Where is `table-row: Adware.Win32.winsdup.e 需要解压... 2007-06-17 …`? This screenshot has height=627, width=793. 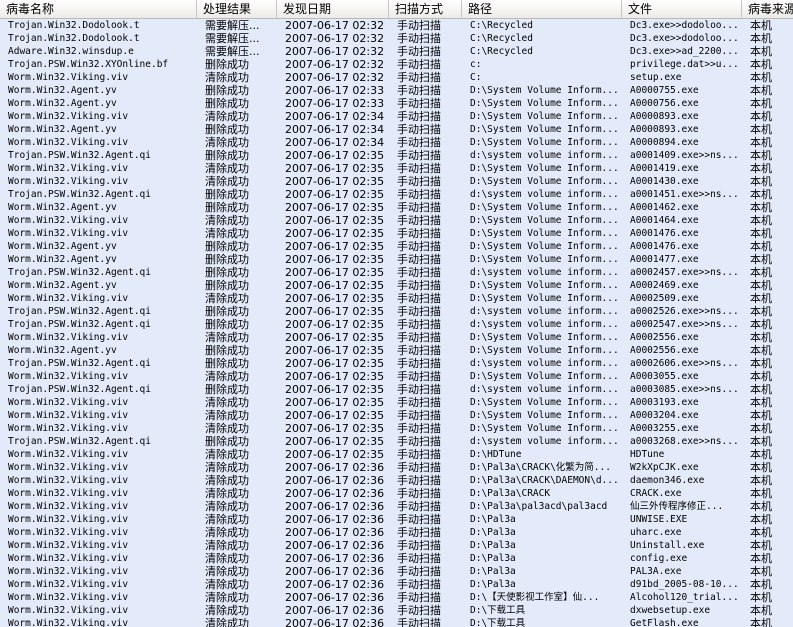
table-row: Adware.Win32.winsdup.e 需要解压... 2007-06-17 … is located at coordinates (396, 51).